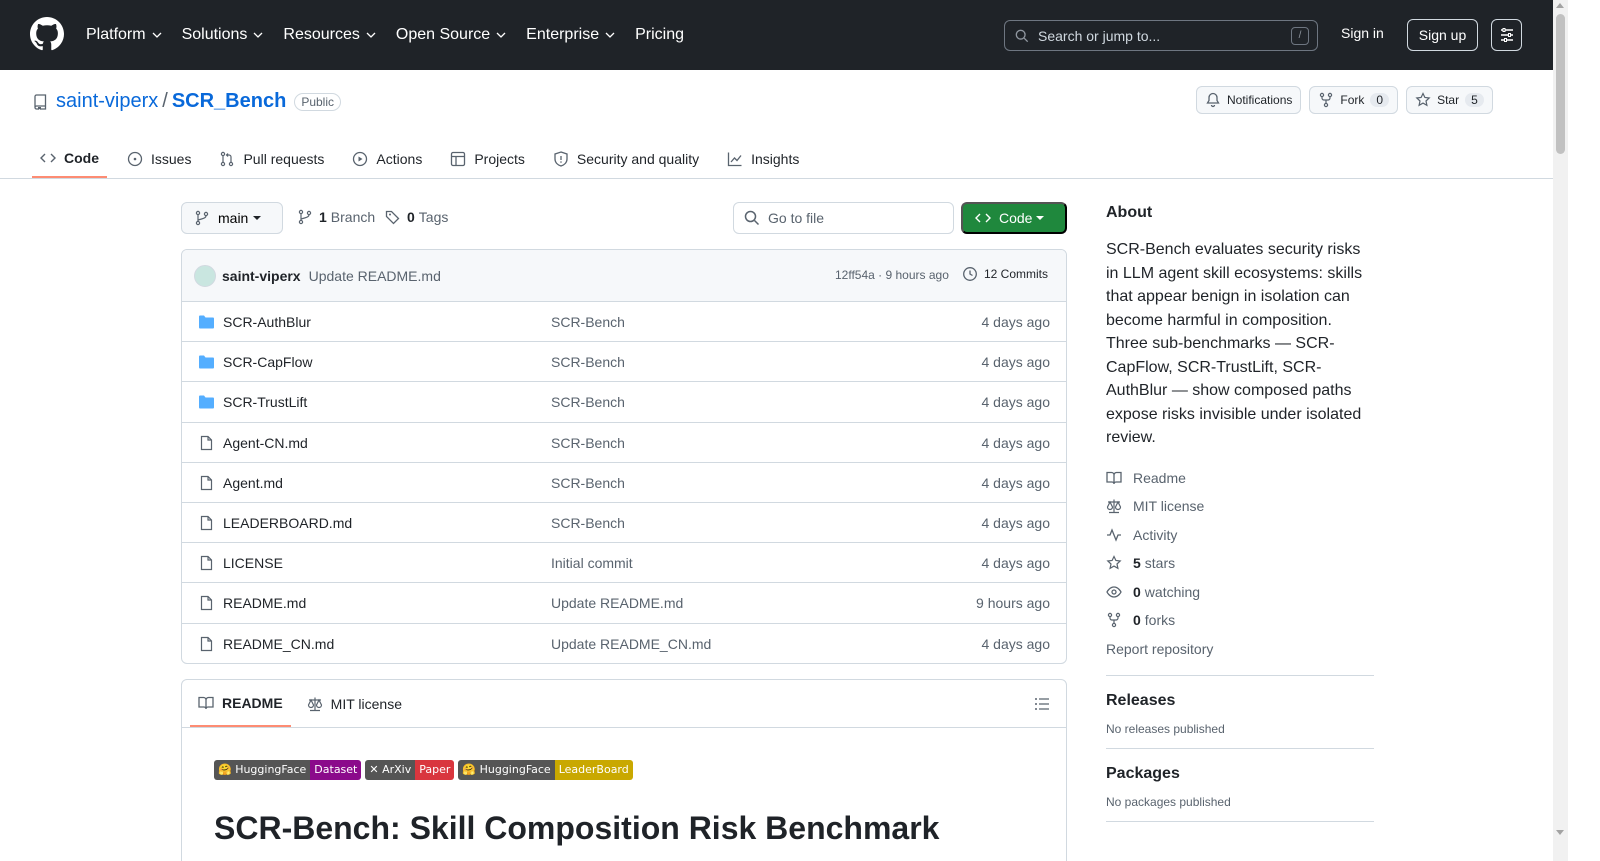 The height and width of the screenshot is (861, 1600). I want to click on branch-select-button: main, so click(232, 218).